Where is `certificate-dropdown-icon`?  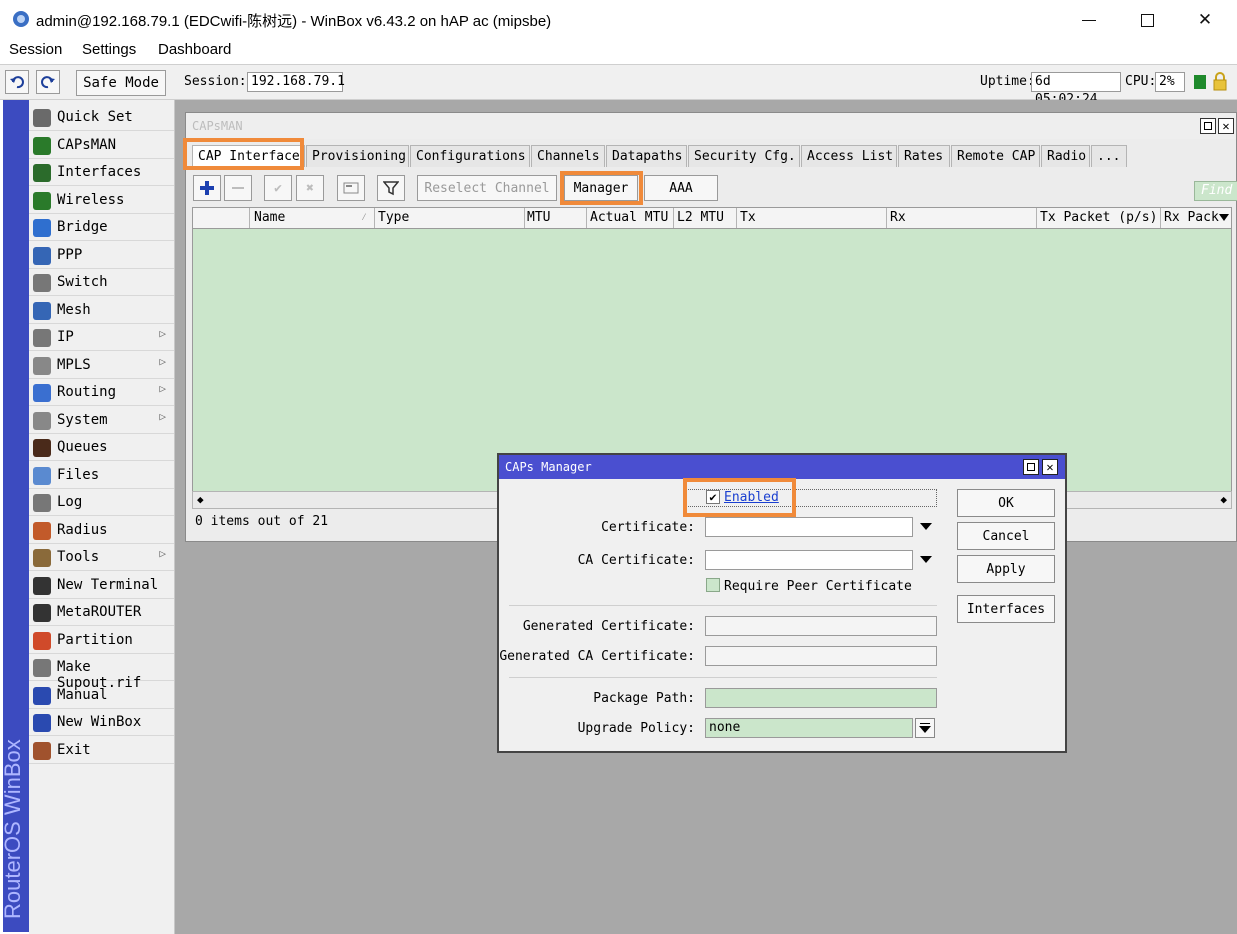
certificate-dropdown-icon is located at coordinates (926, 526).